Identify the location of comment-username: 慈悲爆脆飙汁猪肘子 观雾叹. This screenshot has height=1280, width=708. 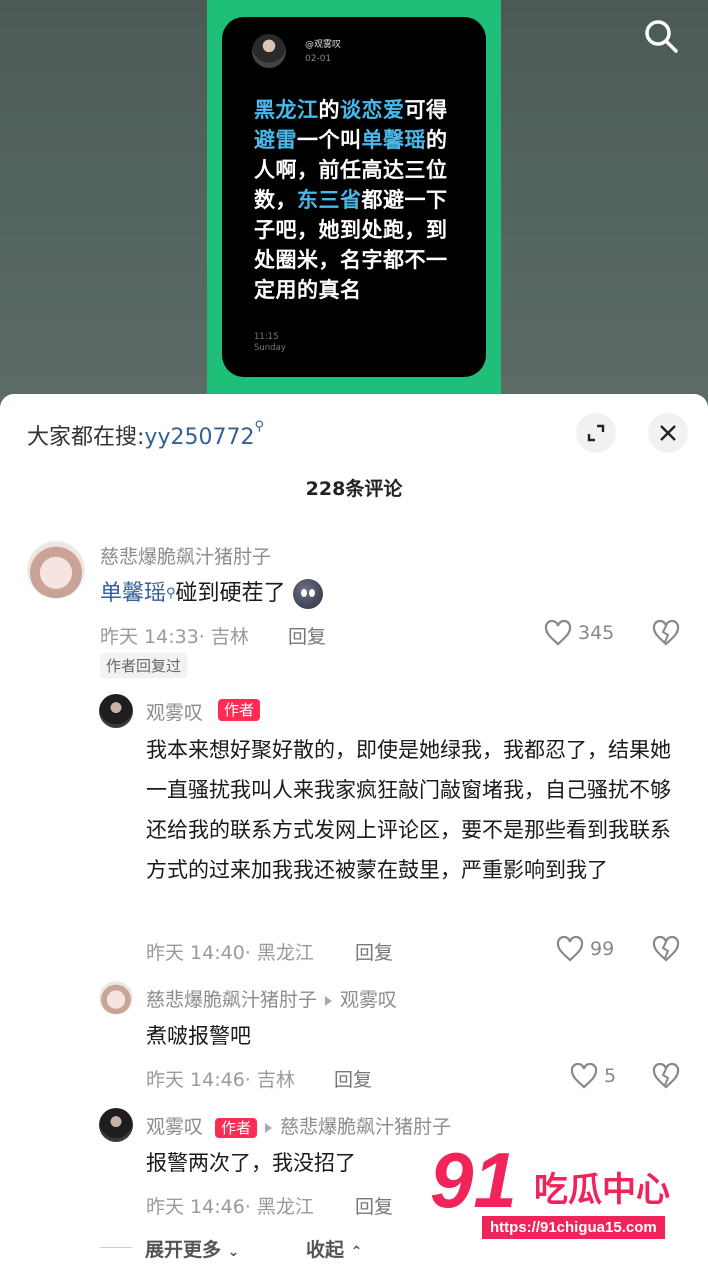
(271, 998).